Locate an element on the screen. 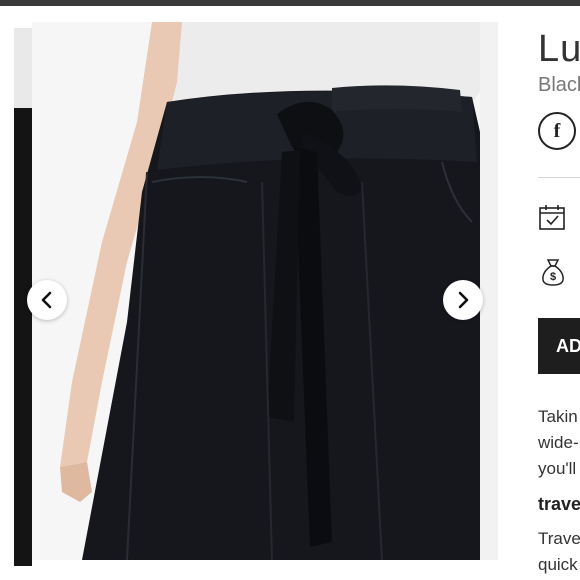  feature-line: Trave is located at coordinates (559, 538).